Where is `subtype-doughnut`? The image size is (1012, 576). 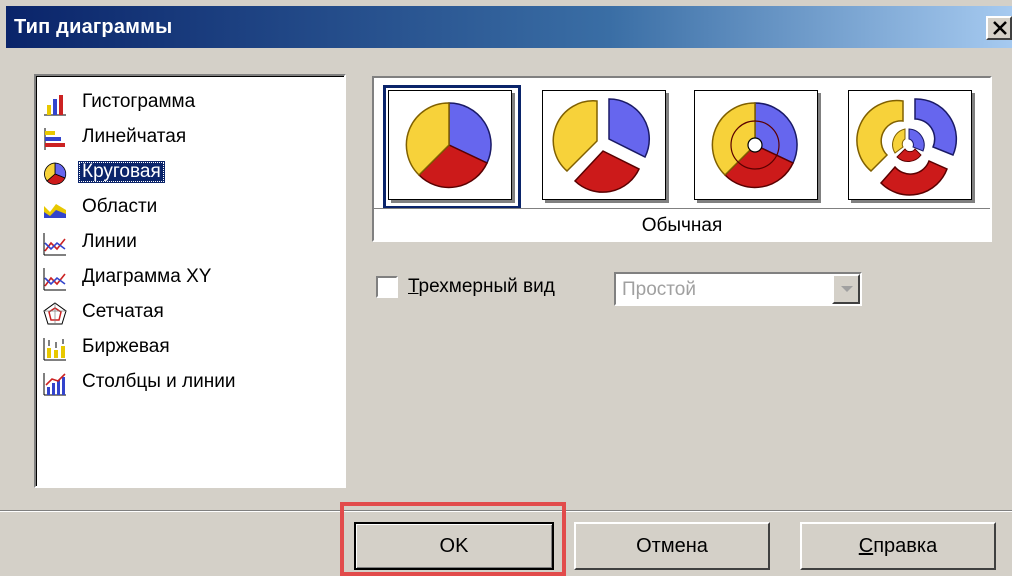 subtype-doughnut is located at coordinates (758, 147).